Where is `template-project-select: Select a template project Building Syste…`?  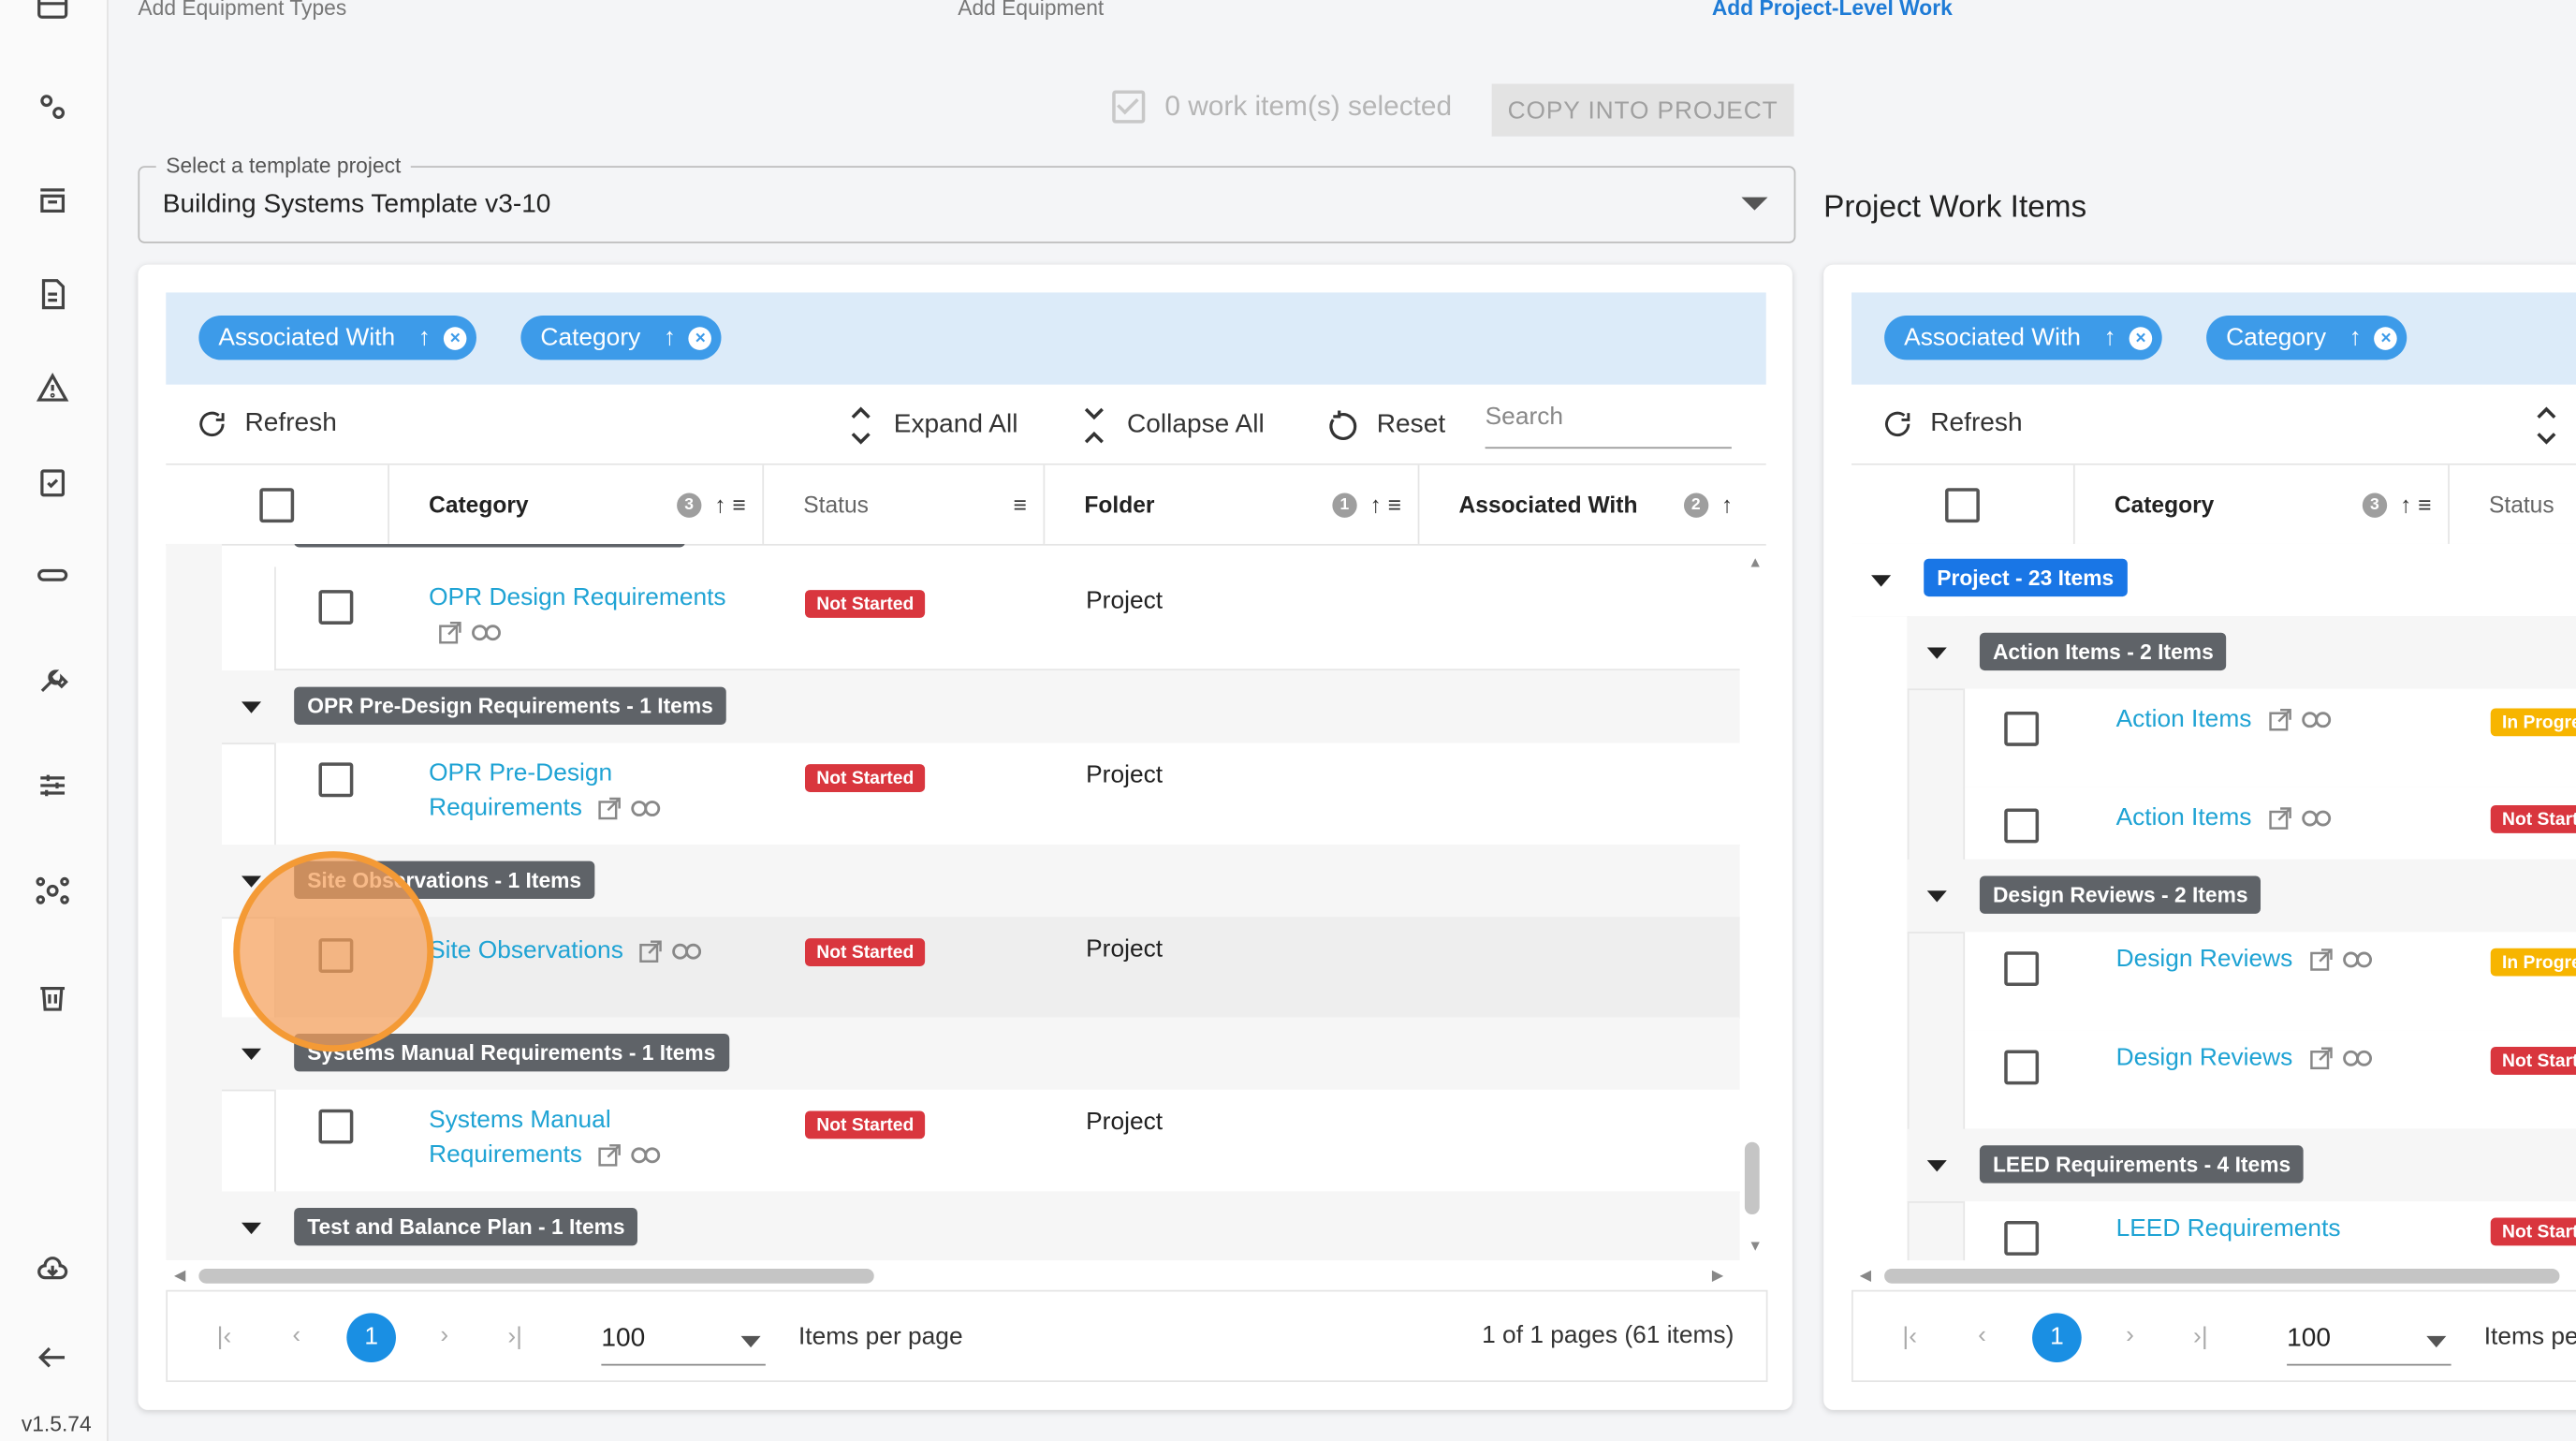 template-project-select: Select a template project Building Syste… is located at coordinates (967, 198).